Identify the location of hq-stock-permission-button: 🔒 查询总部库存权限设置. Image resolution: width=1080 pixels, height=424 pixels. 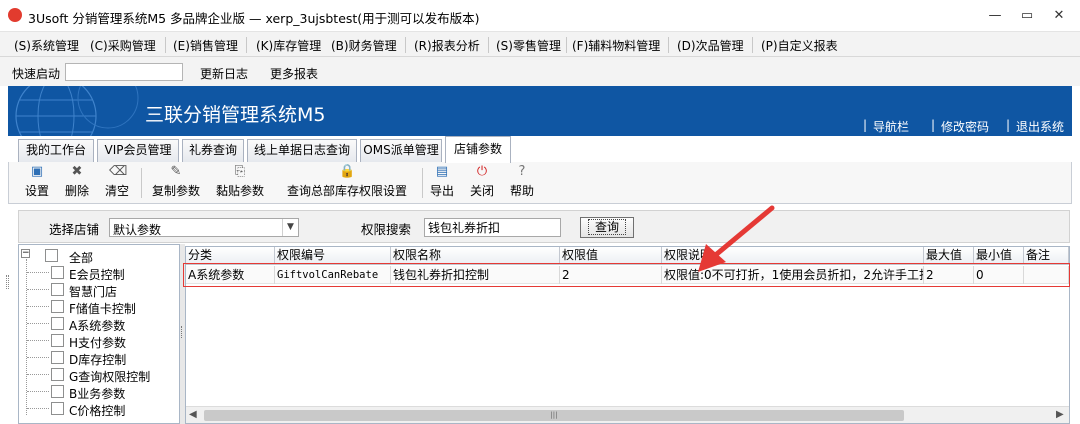
(347, 181).